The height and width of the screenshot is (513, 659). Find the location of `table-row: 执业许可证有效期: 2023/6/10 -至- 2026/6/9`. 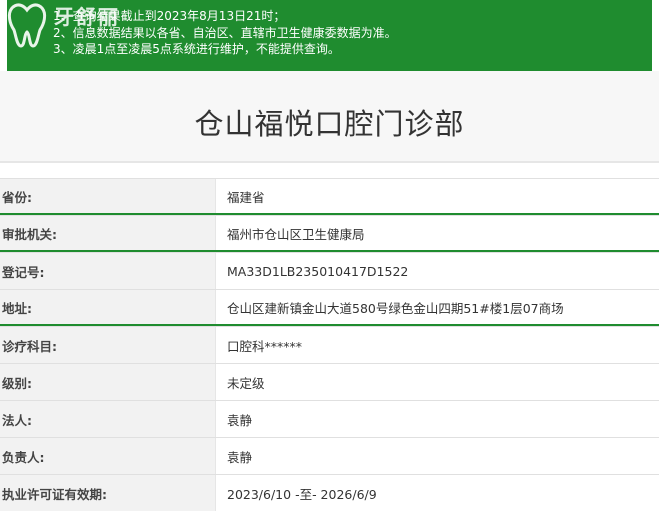

table-row: 执业许可证有效期: 2023/6/10 -至- 2026/6/9 is located at coordinates (329, 492).